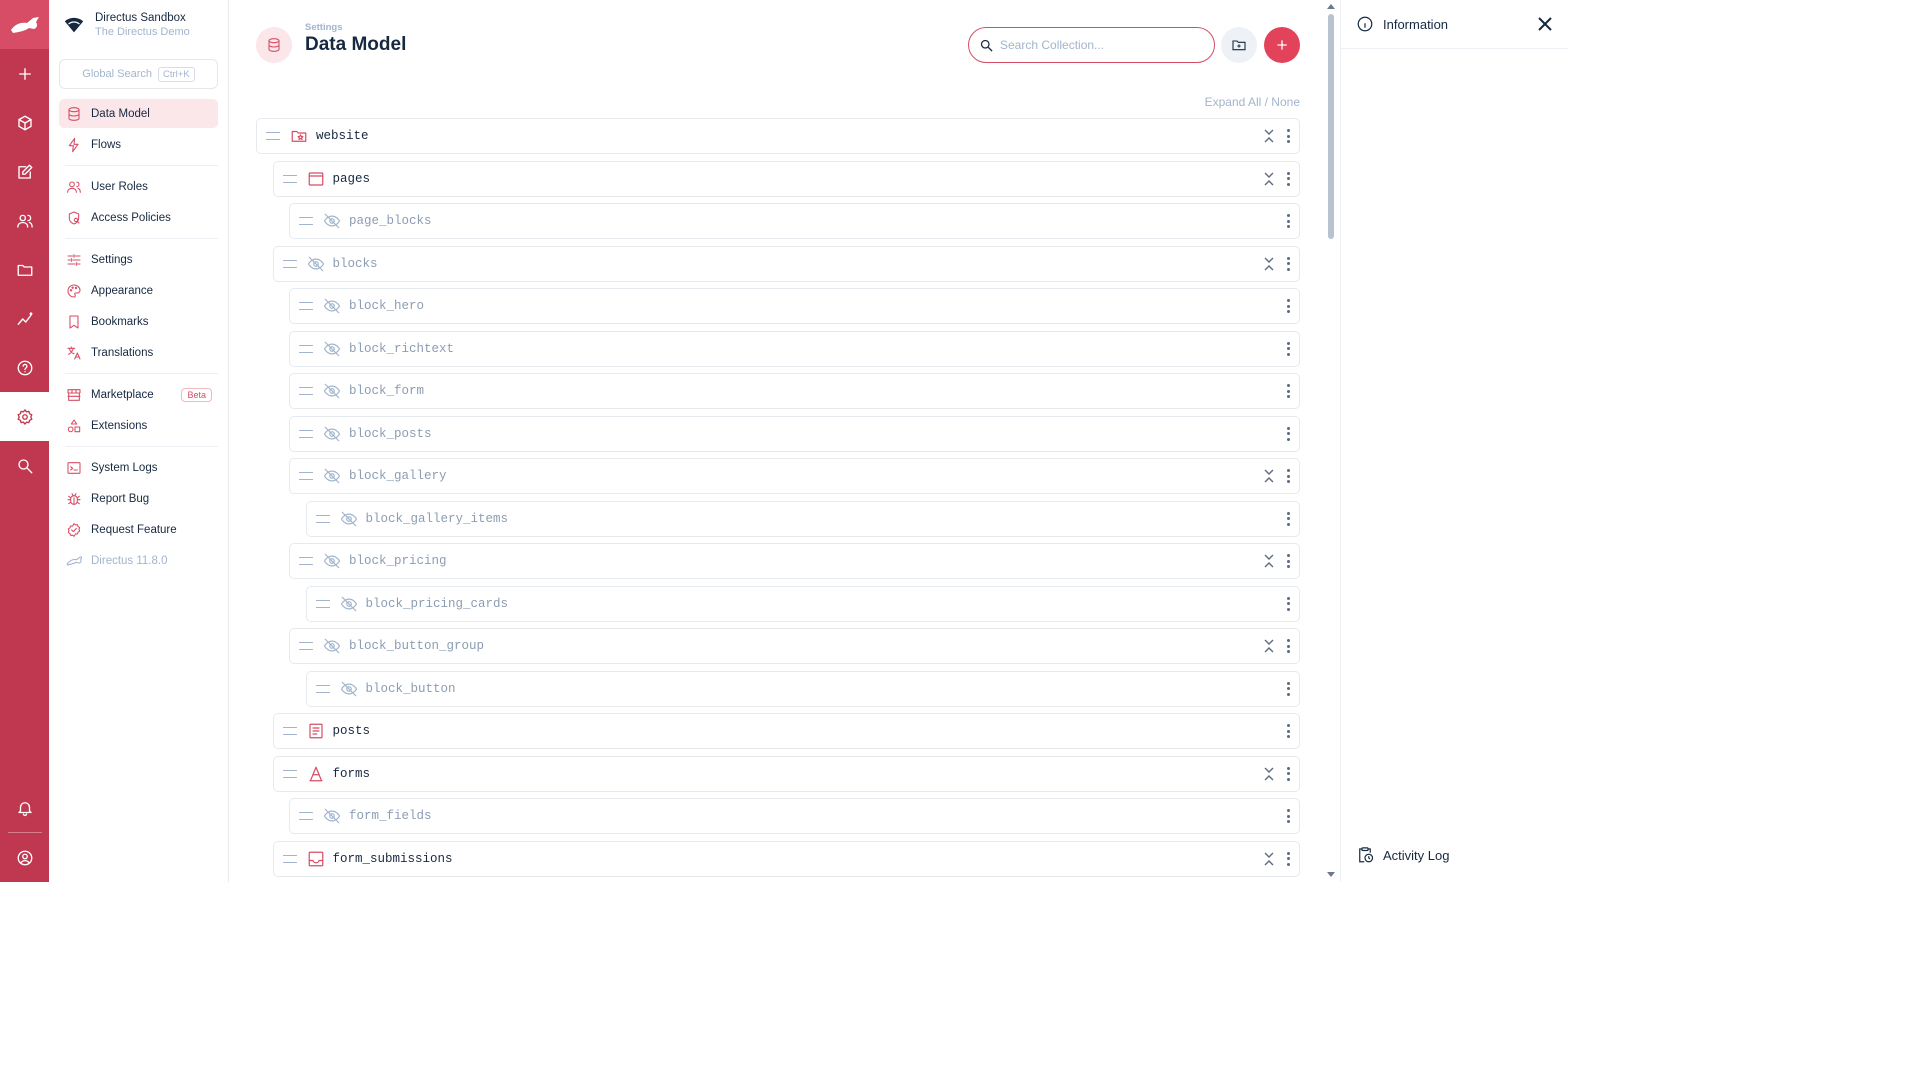  I want to click on scroll-thumb, so click(1331, 126).